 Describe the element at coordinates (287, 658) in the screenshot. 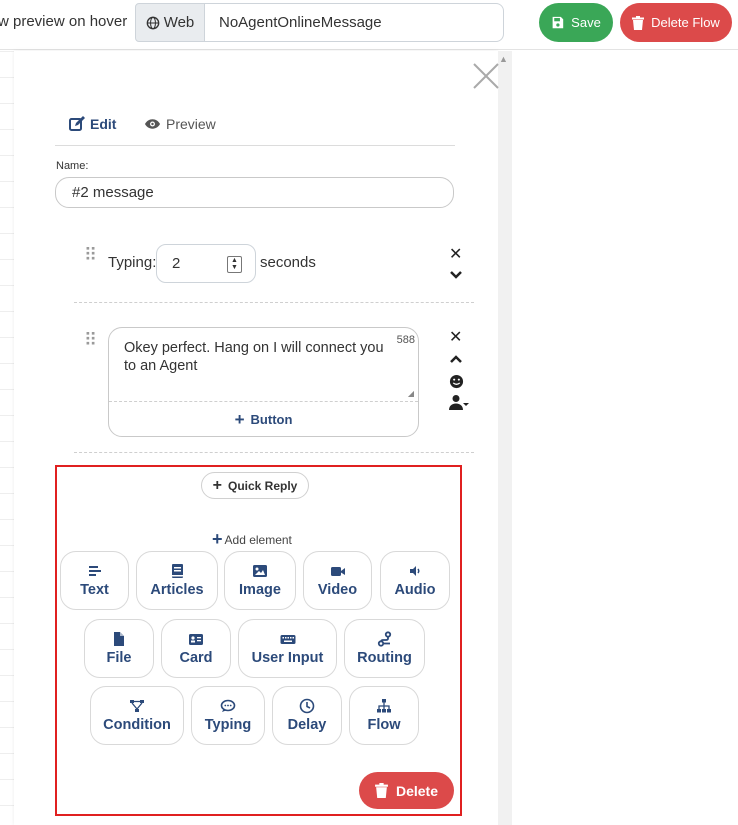

I see `element-label: User Input` at that location.